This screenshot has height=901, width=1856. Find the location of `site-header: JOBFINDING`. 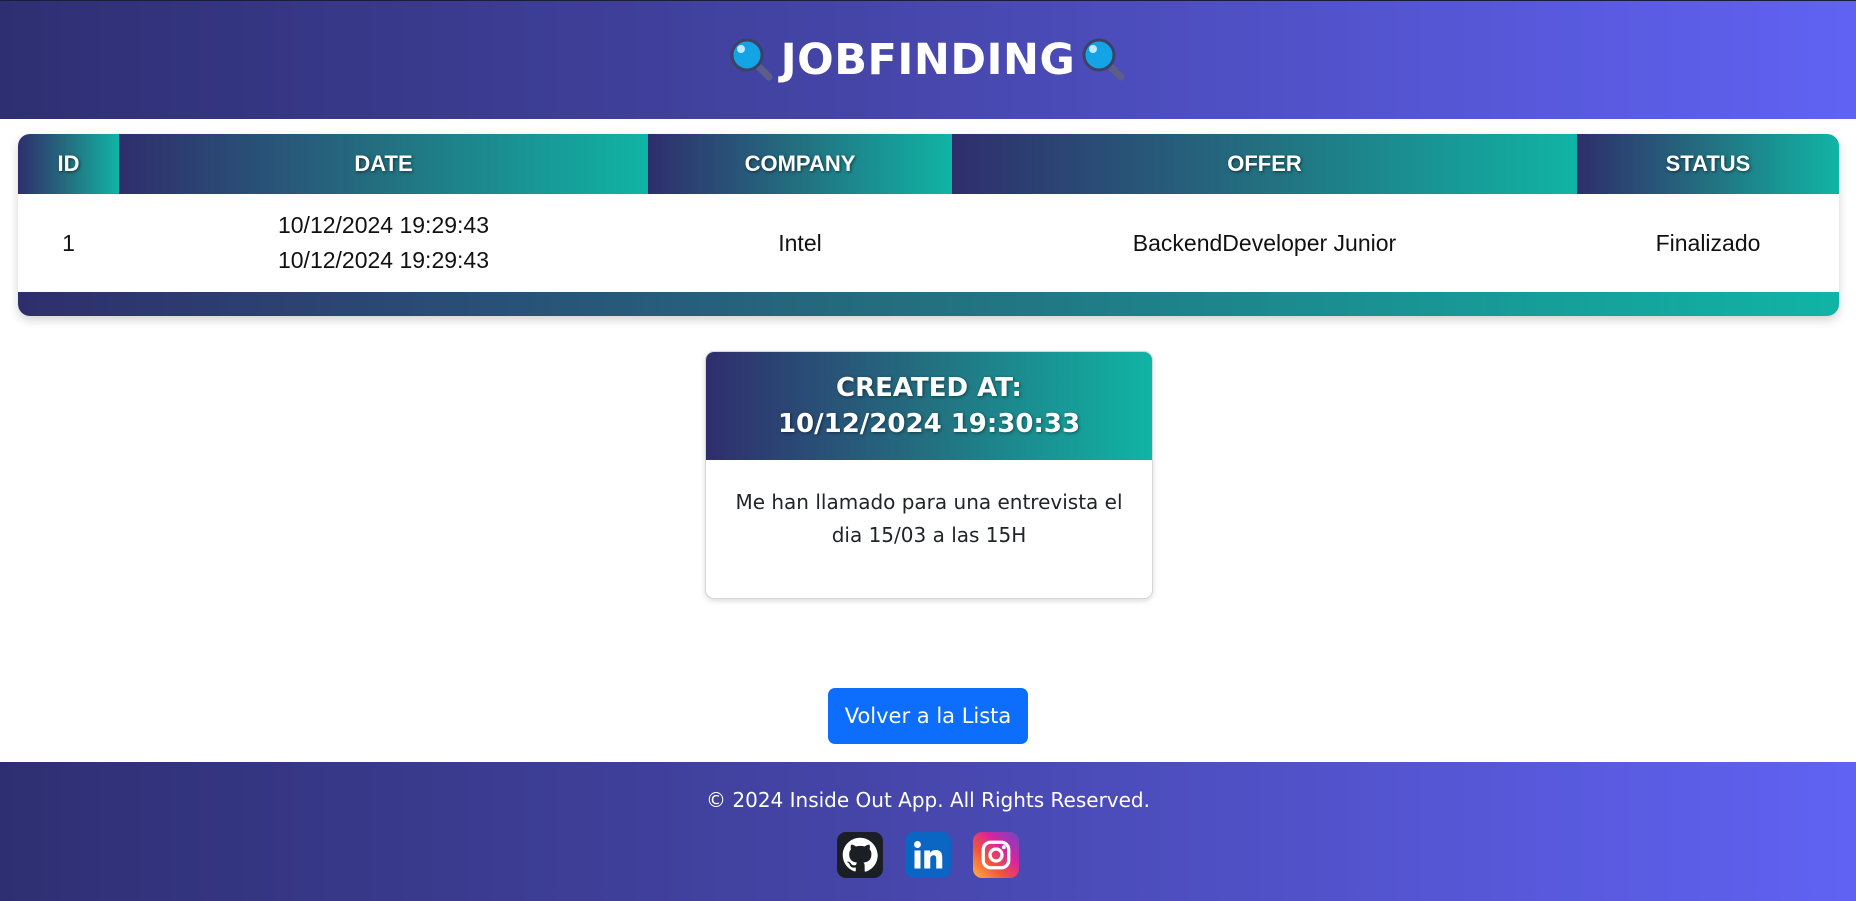

site-header: JOBFINDING is located at coordinates (928, 59).